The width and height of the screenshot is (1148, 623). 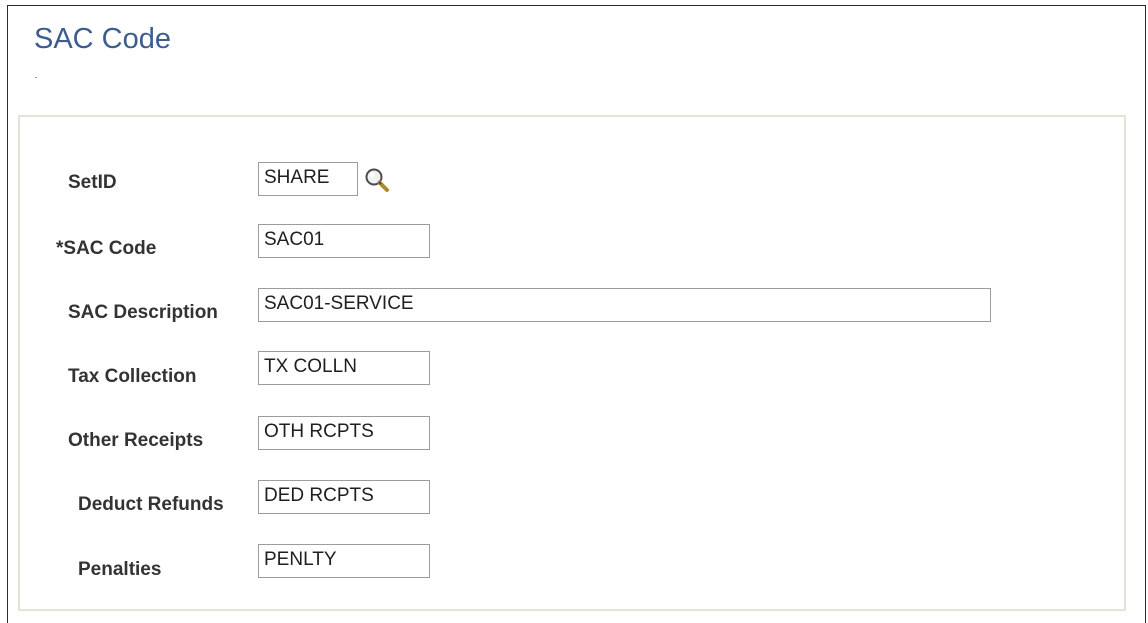 I want to click on sac-description-input: SAC01-SERVICE, so click(x=624, y=305).